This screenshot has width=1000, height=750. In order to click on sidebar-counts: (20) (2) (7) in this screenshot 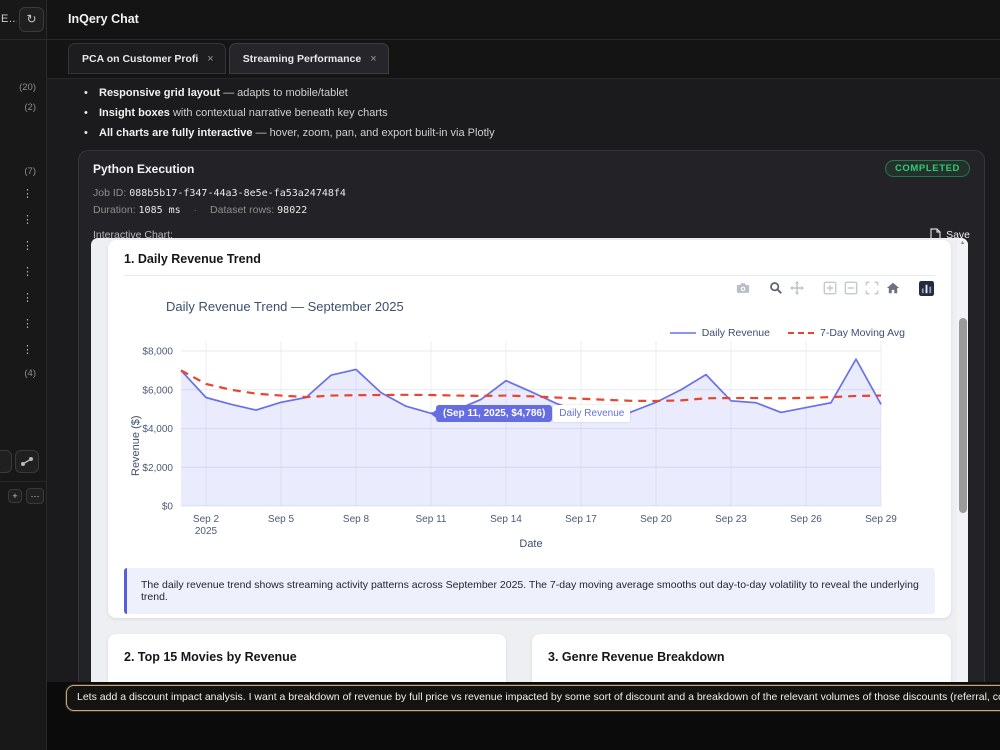, I will do `click(23, 109)`.